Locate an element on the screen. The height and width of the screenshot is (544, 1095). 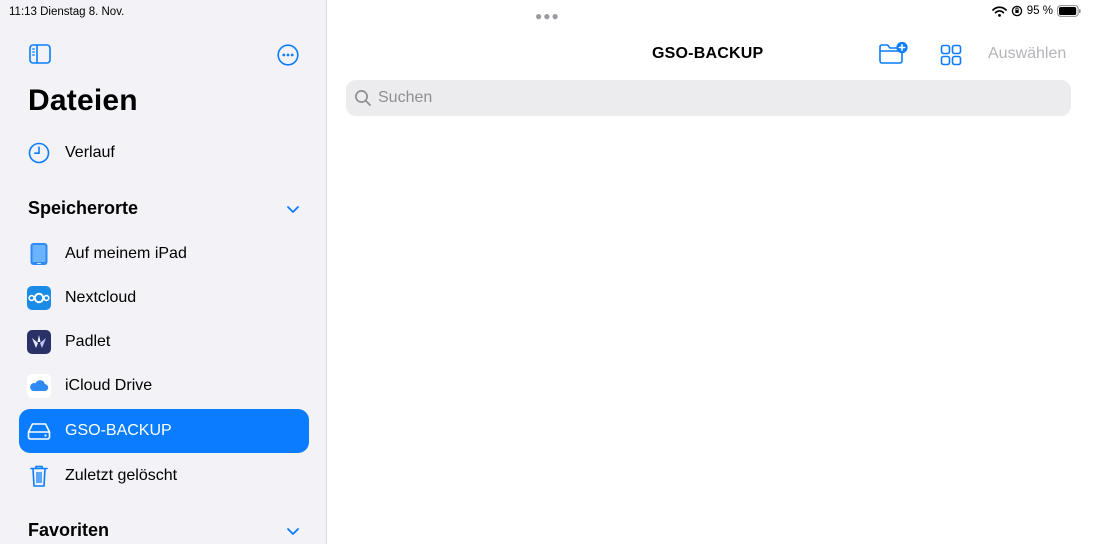
sidebar-item-label: Nextcloud is located at coordinates (101, 297).